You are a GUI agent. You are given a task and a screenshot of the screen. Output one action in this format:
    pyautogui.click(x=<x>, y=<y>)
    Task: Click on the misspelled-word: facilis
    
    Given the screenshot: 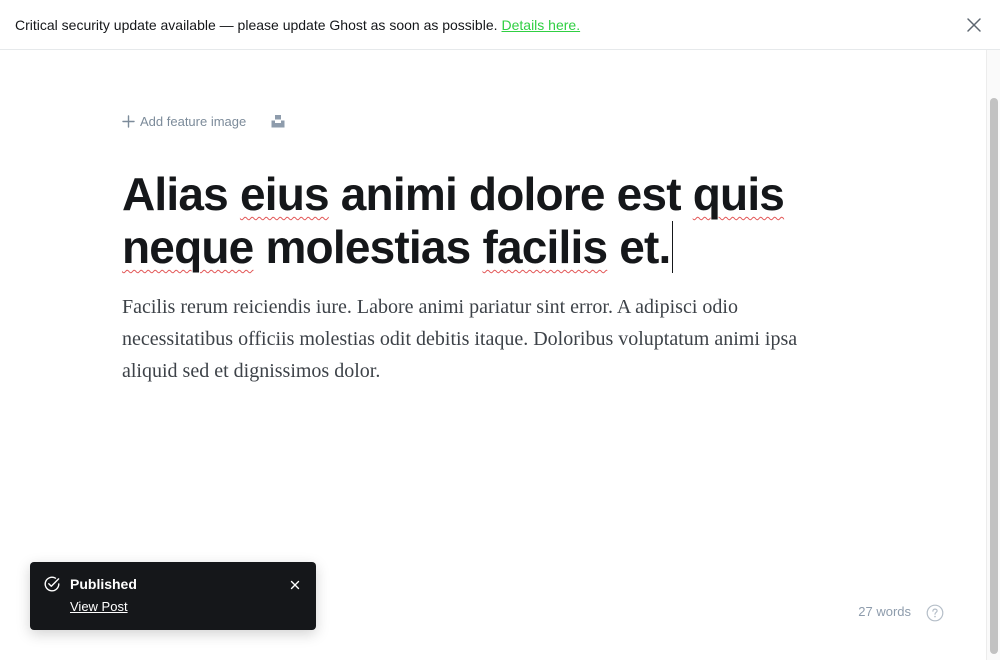 What is the action you would take?
    pyautogui.click(x=545, y=247)
    